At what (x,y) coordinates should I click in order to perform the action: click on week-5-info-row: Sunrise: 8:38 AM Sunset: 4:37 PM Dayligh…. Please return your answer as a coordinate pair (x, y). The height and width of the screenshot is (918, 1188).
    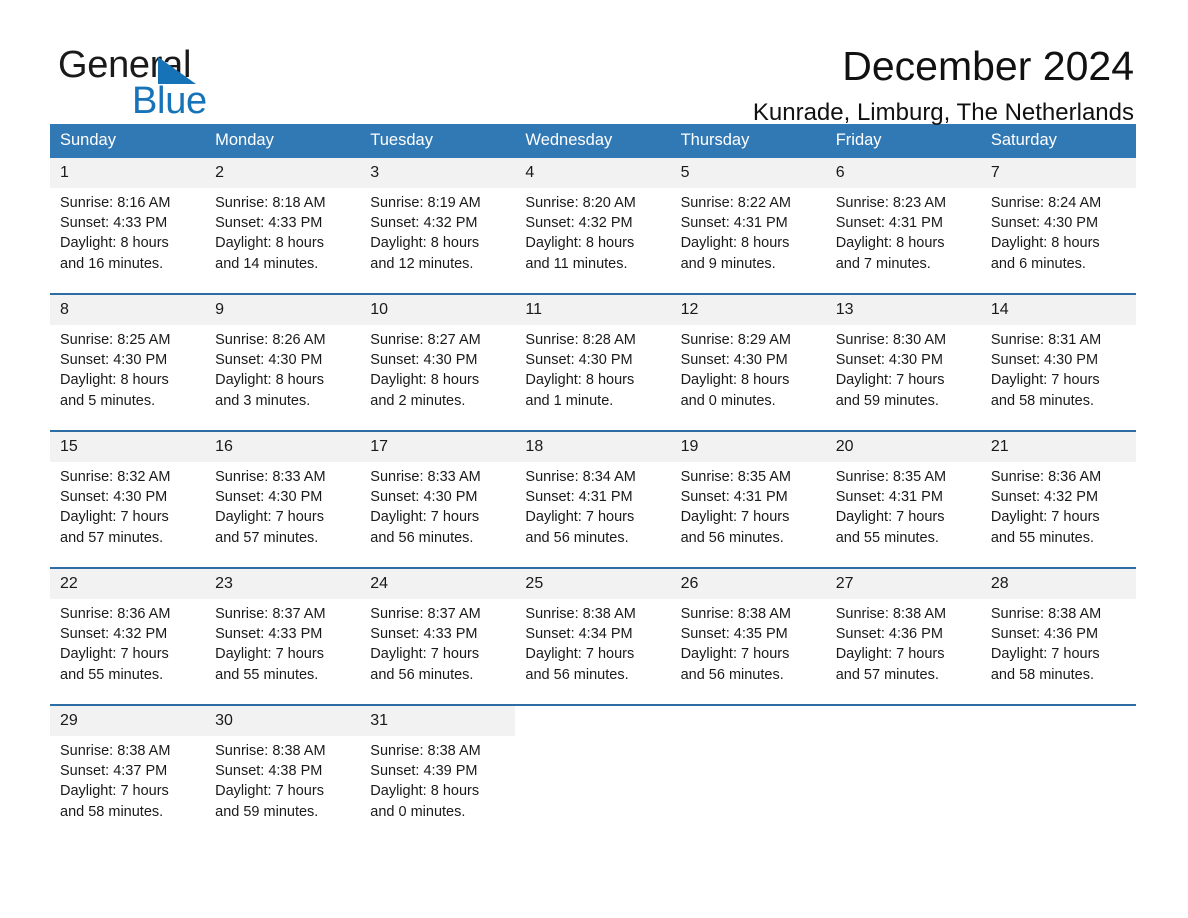
    Looking at the image, I should click on (593, 789).